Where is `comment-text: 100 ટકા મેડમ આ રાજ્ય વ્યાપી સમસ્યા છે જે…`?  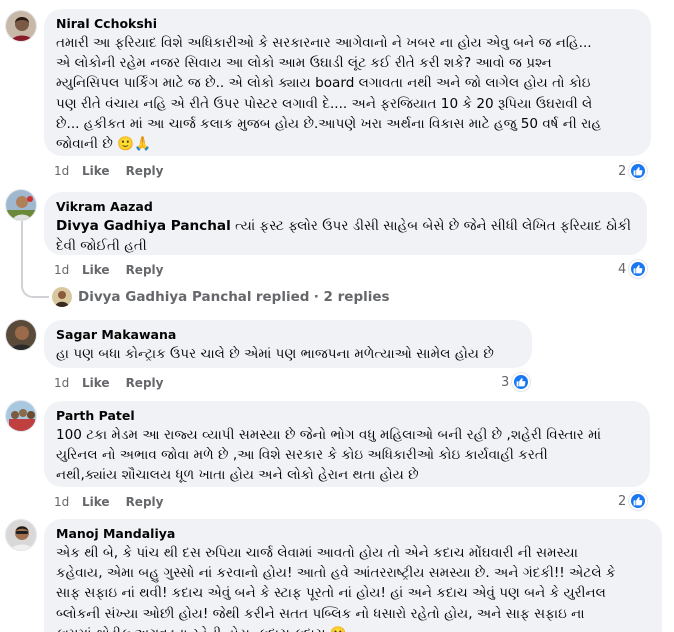
comment-text: 100 ટકા મેડમ આ રાજ્ય વ્યાપી સમસ્યા છે જે… is located at coordinates (329, 455).